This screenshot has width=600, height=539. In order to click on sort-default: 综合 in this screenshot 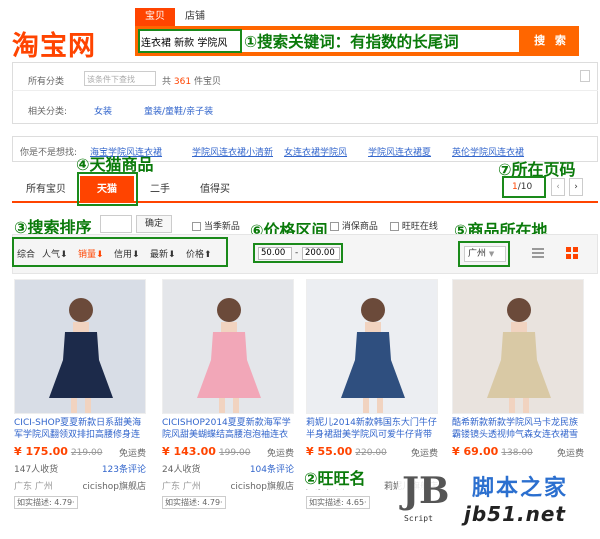, I will do `click(26, 253)`.